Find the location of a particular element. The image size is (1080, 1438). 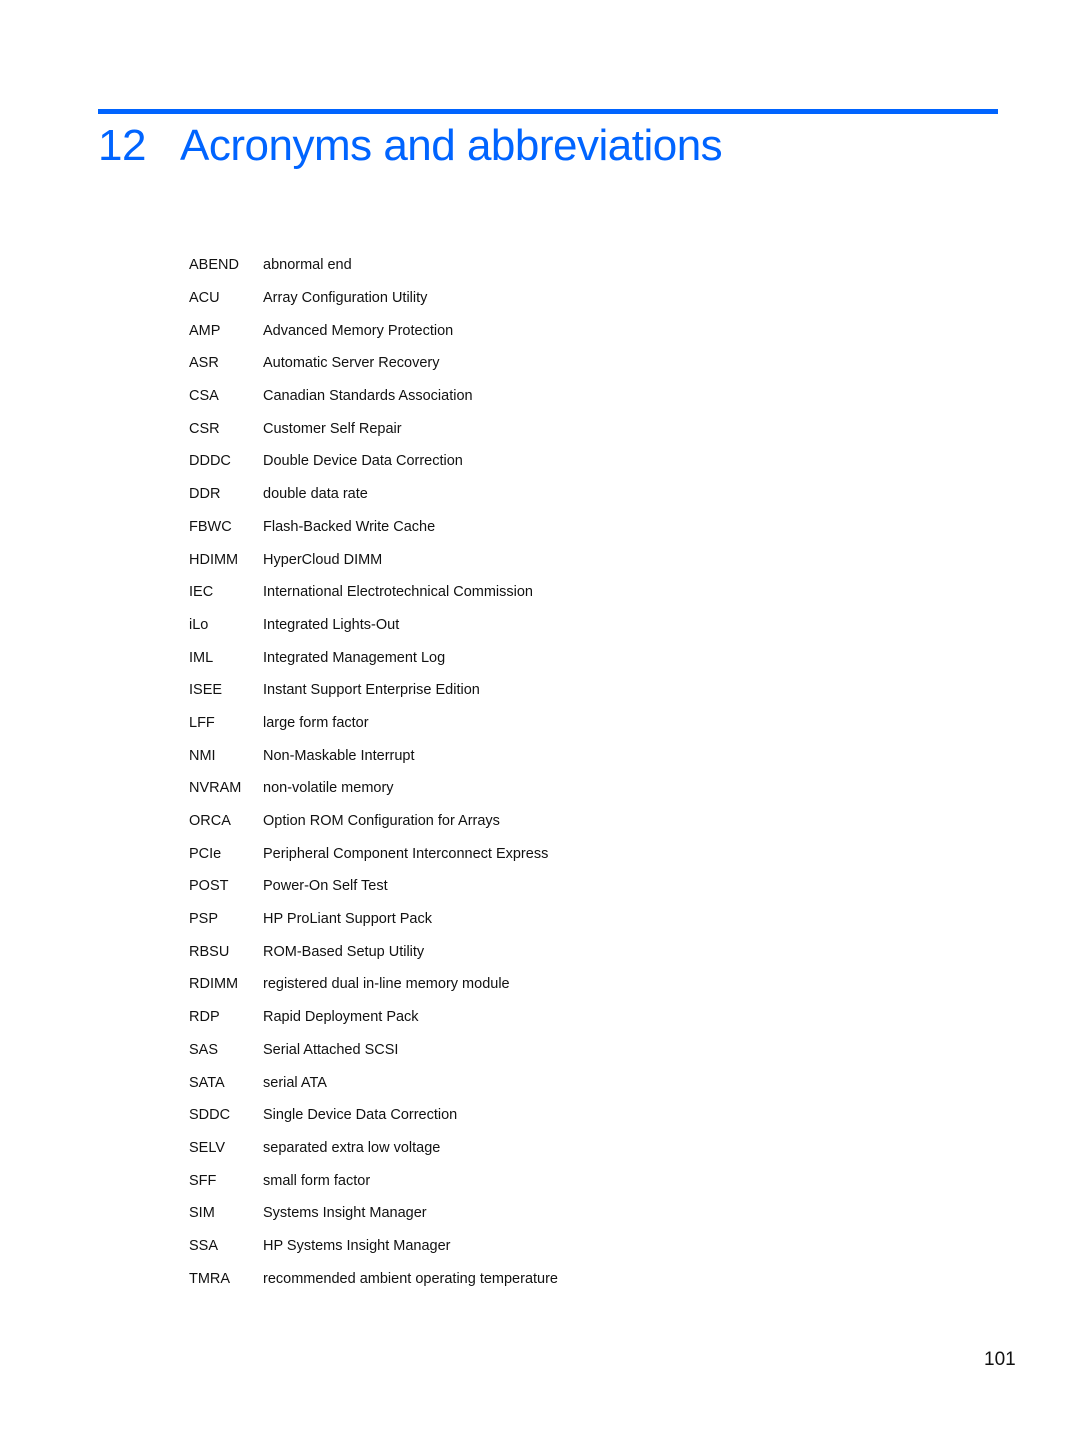

acronym-definition: small form factor is located at coordinates (317, 1180).